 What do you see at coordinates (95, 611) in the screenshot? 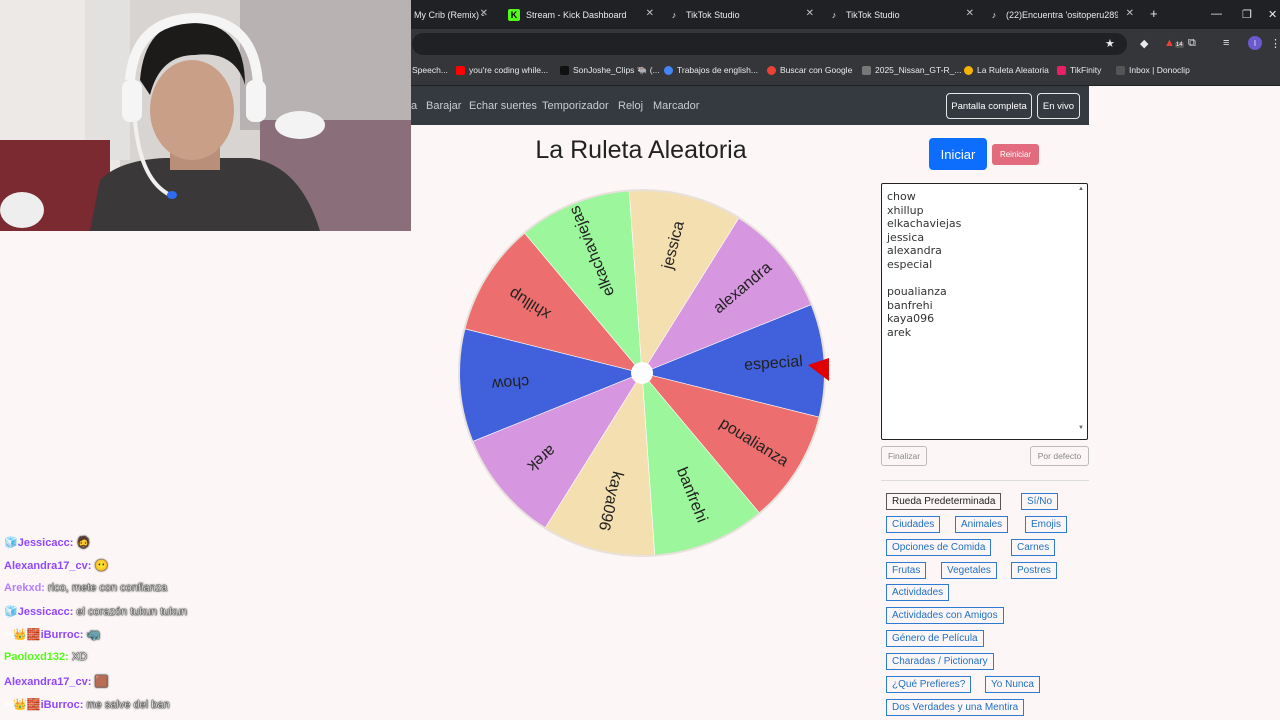
I see `chat-message: 🧊Jessicacc: el corazón tukun tukun` at bounding box center [95, 611].